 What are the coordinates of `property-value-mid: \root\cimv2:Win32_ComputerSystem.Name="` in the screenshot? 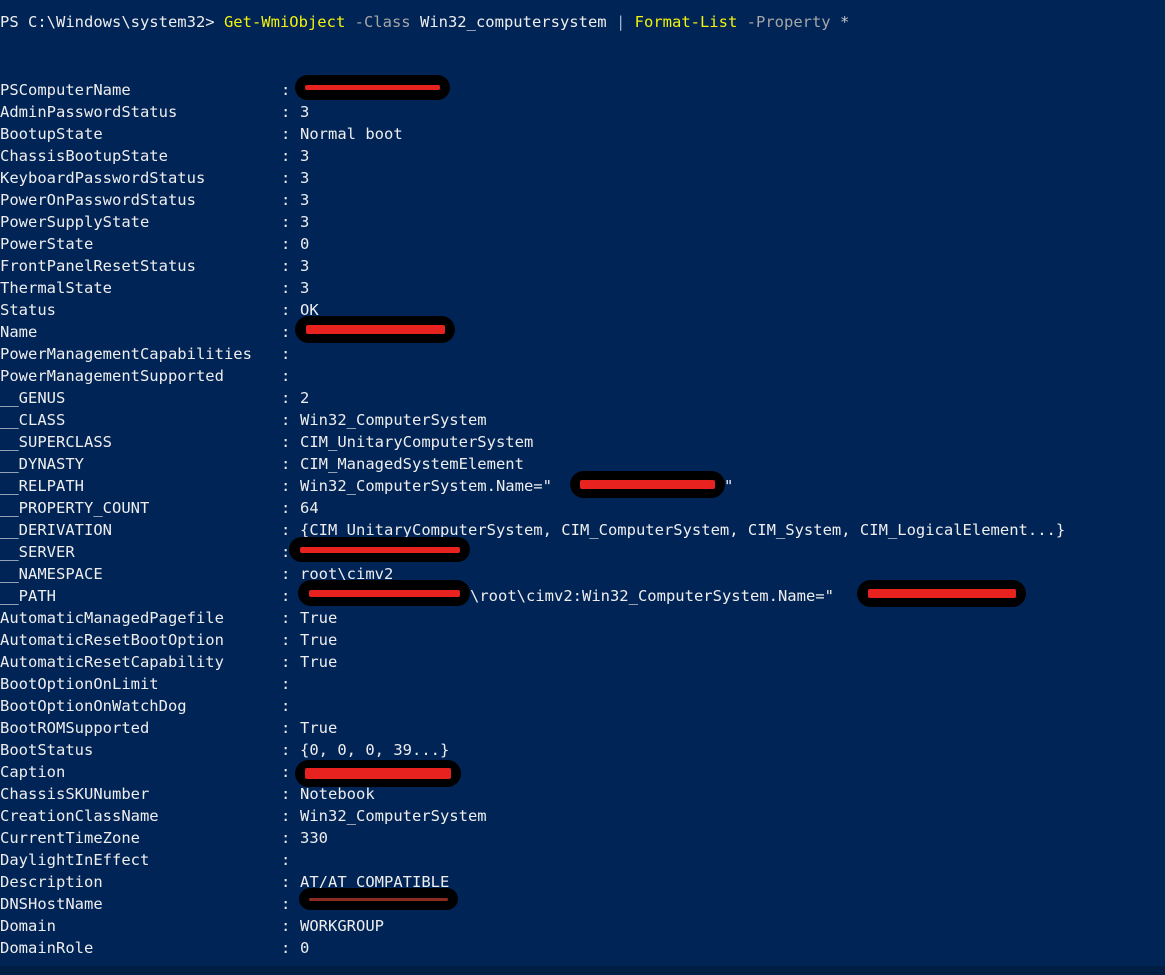 It's located at (652, 596).